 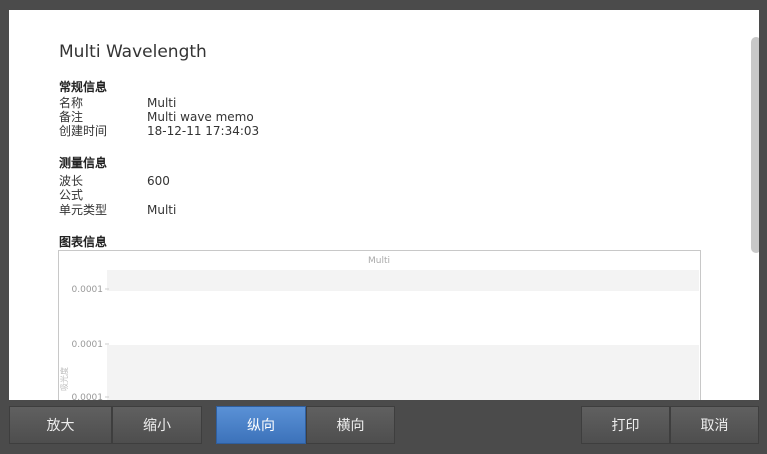 What do you see at coordinates (379, 261) in the screenshot?
I see `chart-title: Multi` at bounding box center [379, 261].